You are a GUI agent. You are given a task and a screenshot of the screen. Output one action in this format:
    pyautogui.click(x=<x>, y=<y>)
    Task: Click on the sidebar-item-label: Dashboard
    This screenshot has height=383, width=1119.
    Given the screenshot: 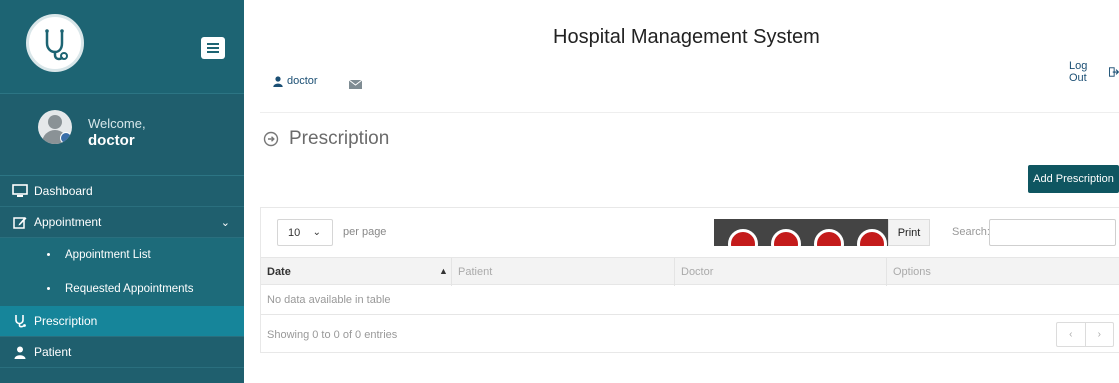 What is the action you would take?
    pyautogui.click(x=63, y=191)
    